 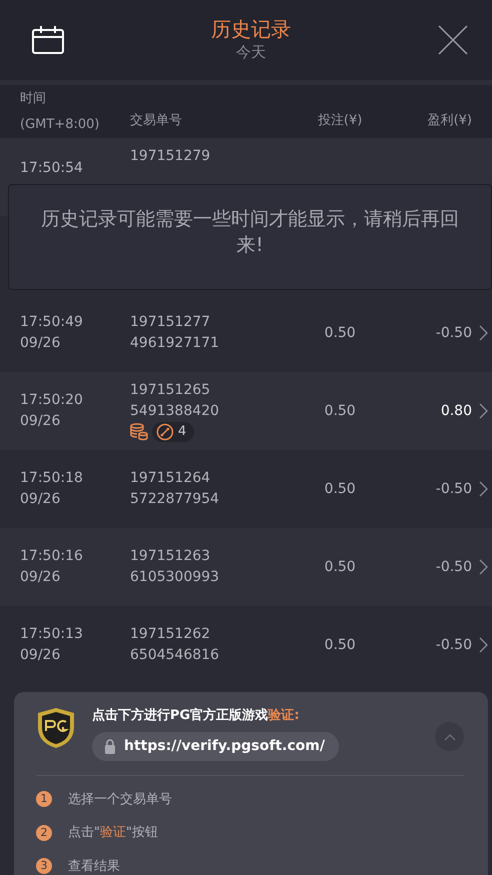 What do you see at coordinates (196, 715) in the screenshot?
I see `verify-instruction: 点击下方进行PG官方正版游戏验证:` at bounding box center [196, 715].